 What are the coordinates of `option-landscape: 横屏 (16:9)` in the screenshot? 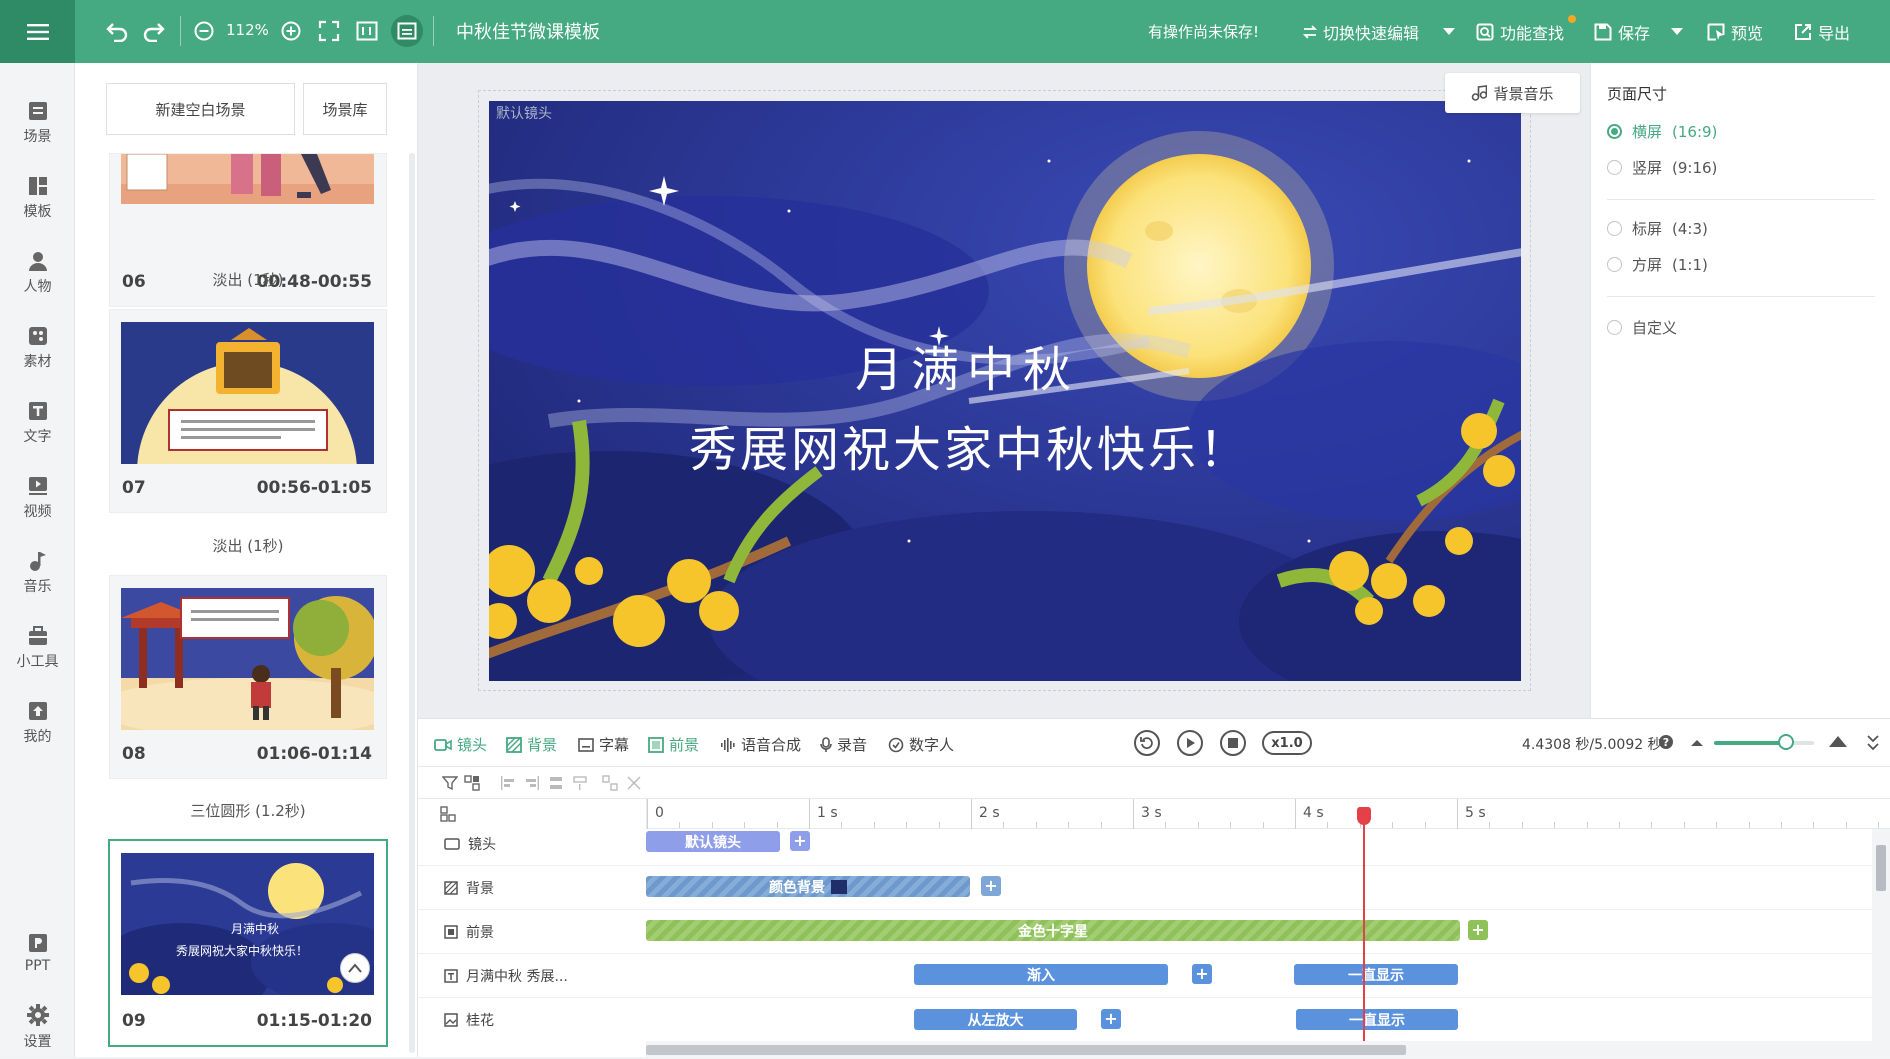 It's located at (1662, 131).